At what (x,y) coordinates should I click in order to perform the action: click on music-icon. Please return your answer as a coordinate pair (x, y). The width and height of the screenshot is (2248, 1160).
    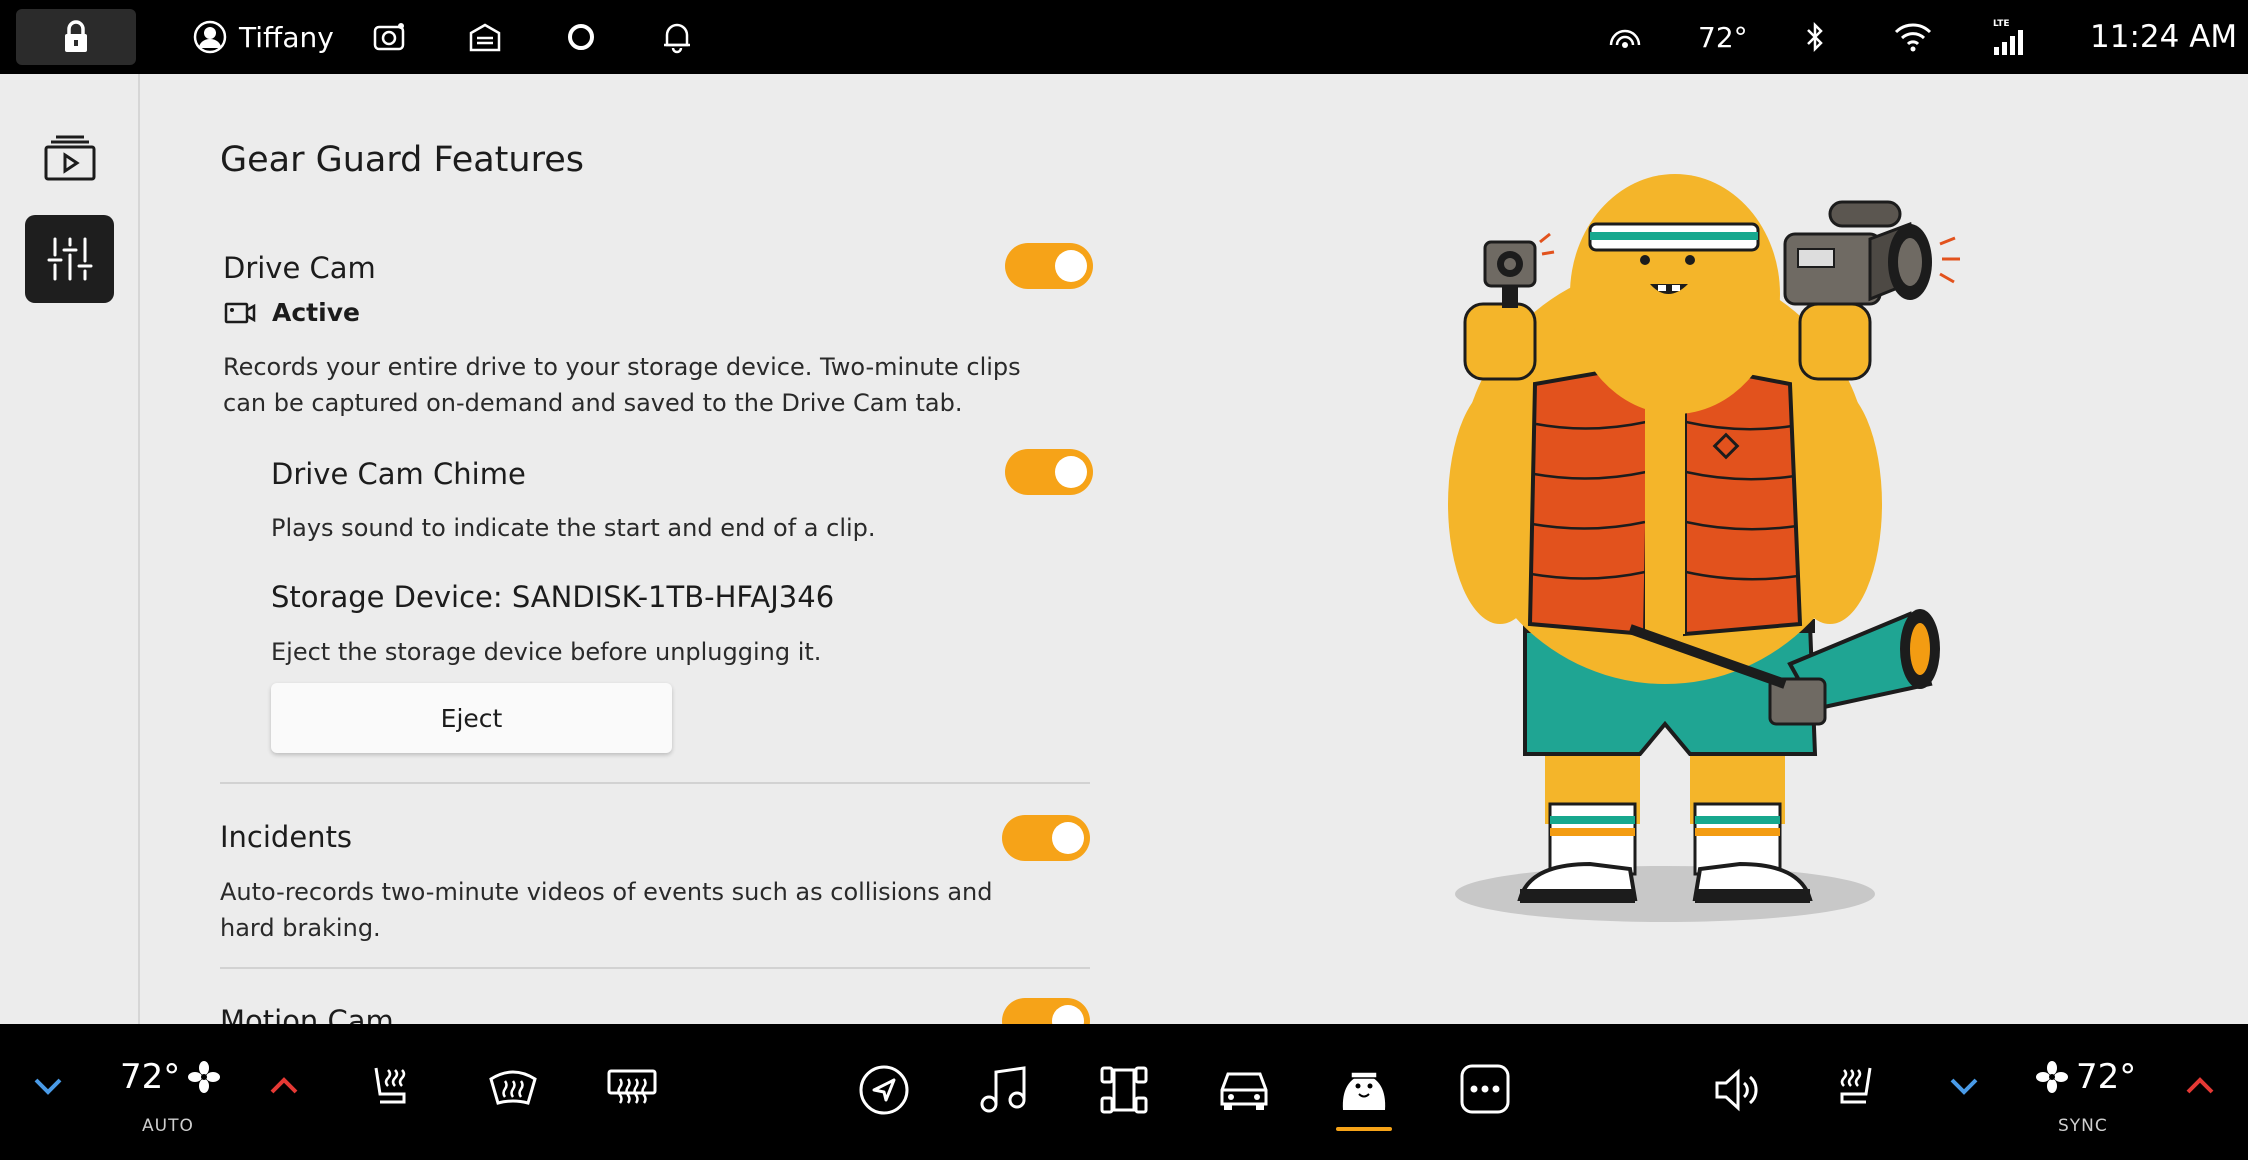
    Looking at the image, I should click on (1003, 1089).